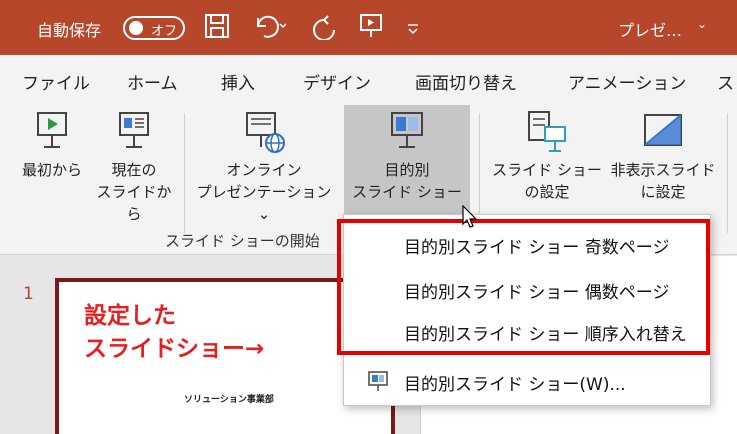  Describe the element at coordinates (130, 316) in the screenshot. I see `annotation-line-1: 設定した` at that location.